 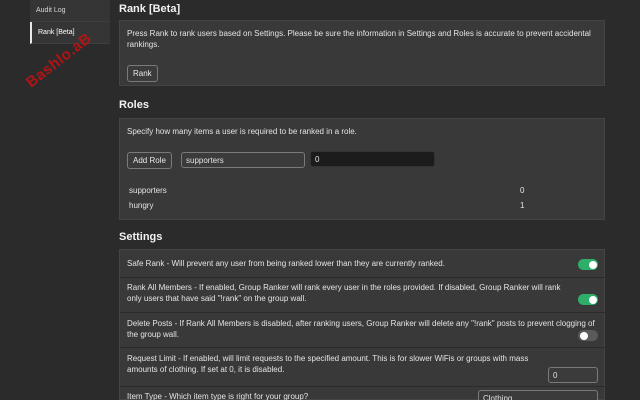 I want to click on role-list-item-count: 1, so click(x=522, y=205).